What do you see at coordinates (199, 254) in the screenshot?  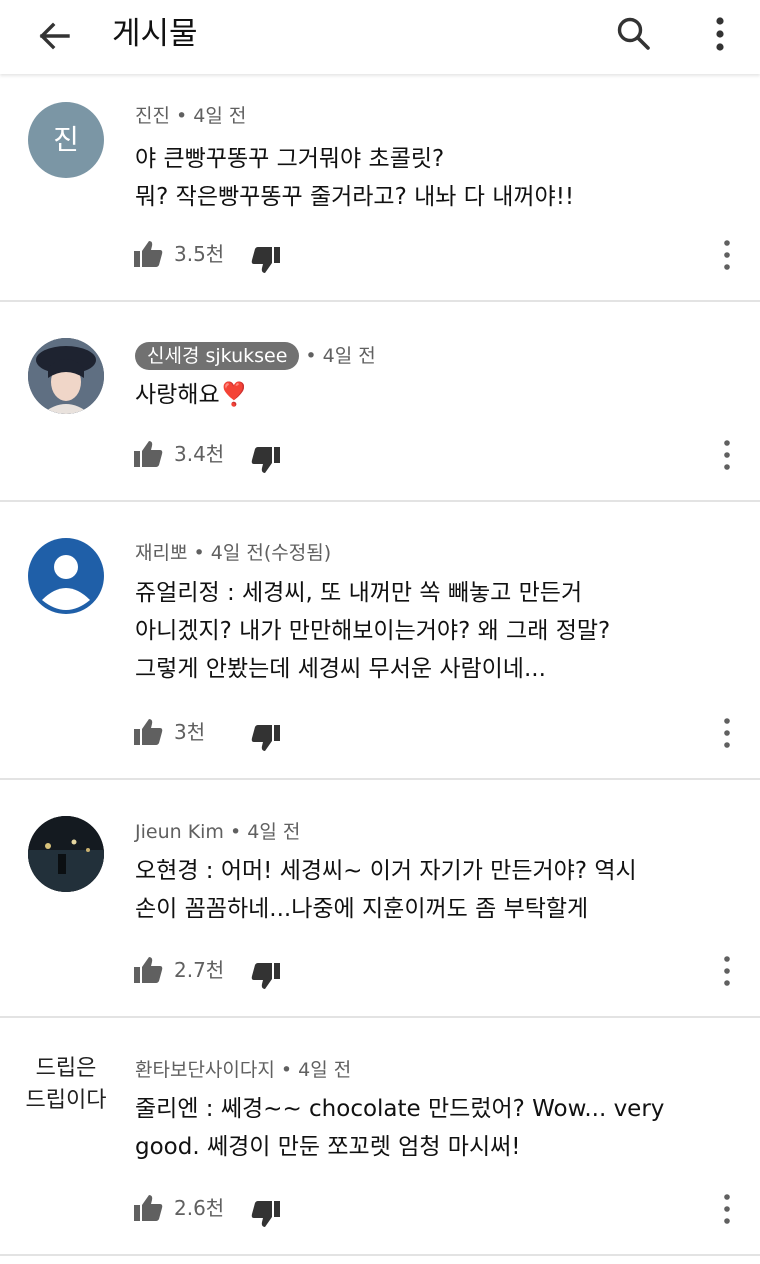 I see `like-count: 3.5천` at bounding box center [199, 254].